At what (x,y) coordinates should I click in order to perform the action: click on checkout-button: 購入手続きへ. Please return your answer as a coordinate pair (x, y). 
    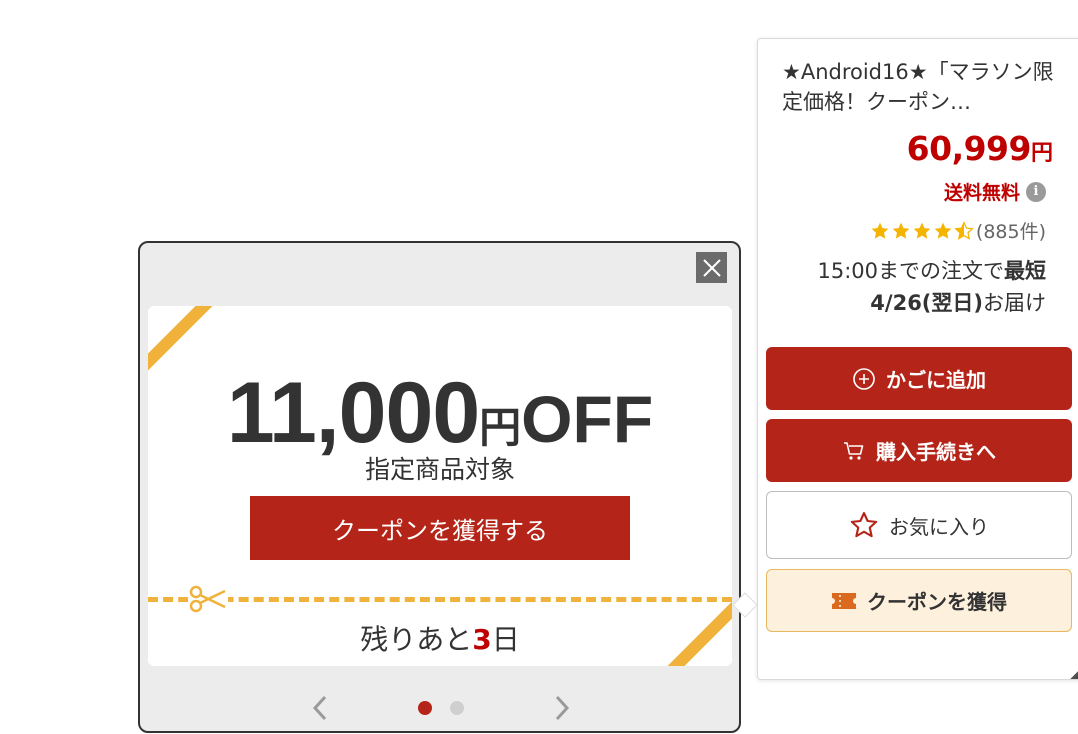
    Looking at the image, I should click on (919, 450).